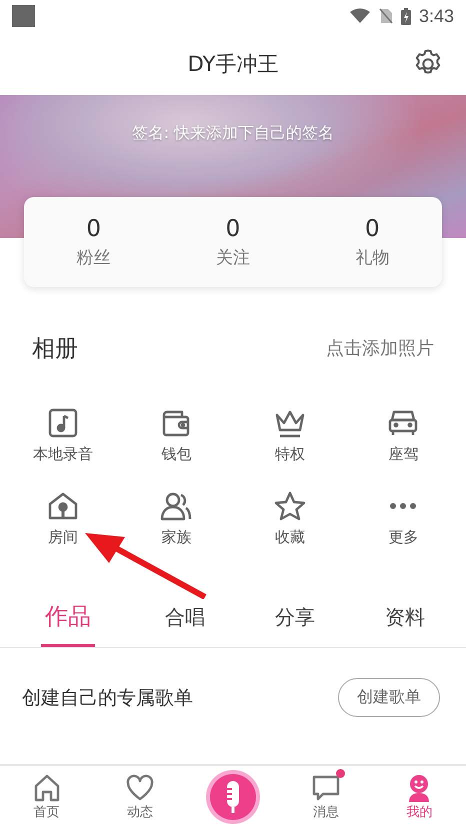  What do you see at coordinates (23, 16) in the screenshot?
I see `notification-icon` at bounding box center [23, 16].